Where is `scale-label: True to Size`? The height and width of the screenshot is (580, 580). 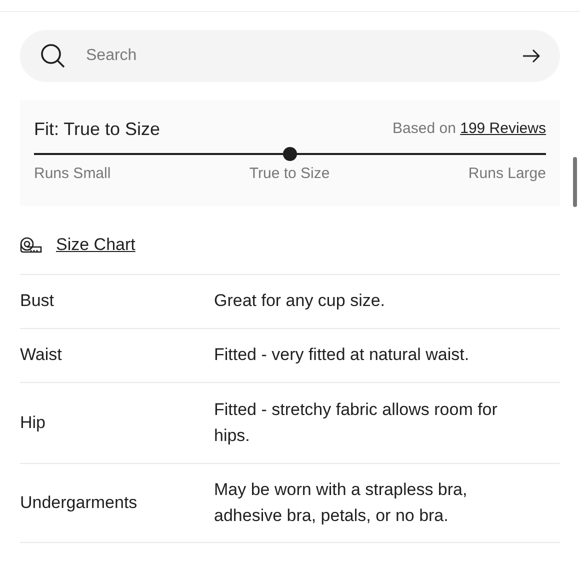
scale-label: True to Size is located at coordinates (289, 174).